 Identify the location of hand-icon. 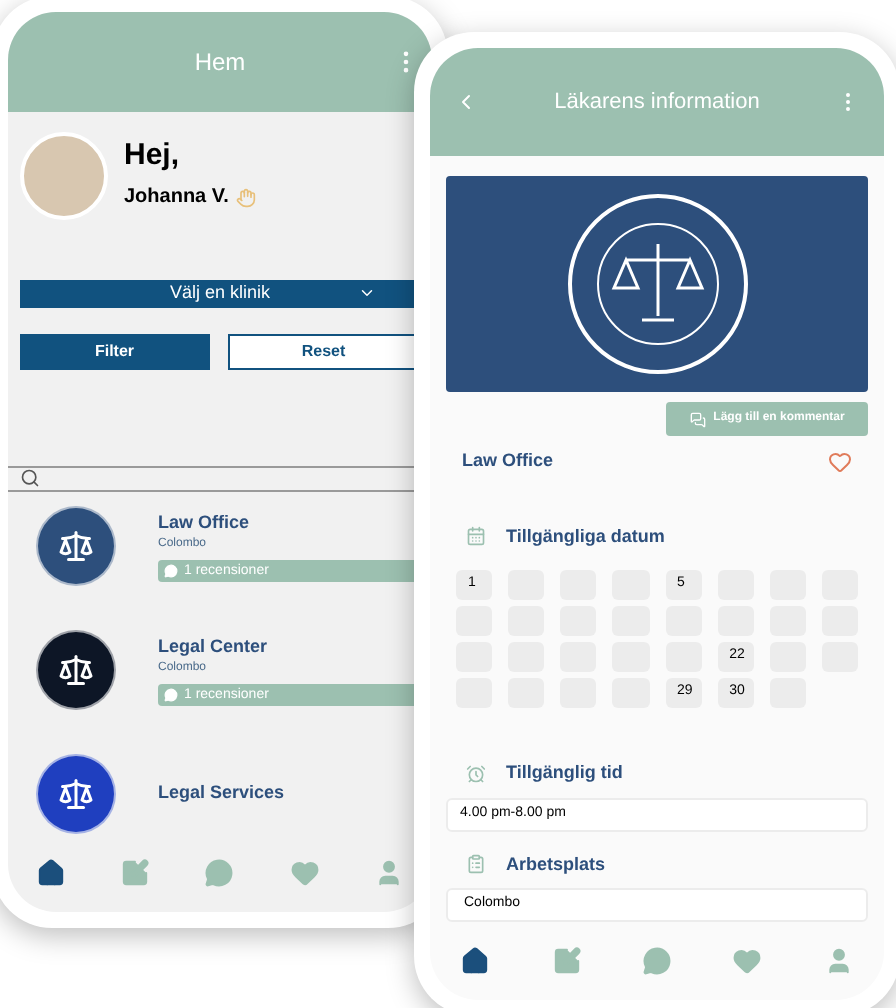
(246, 197).